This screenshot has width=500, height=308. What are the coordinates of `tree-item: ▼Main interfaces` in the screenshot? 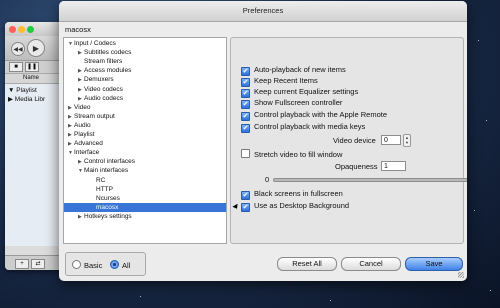 It's located at (145, 170).